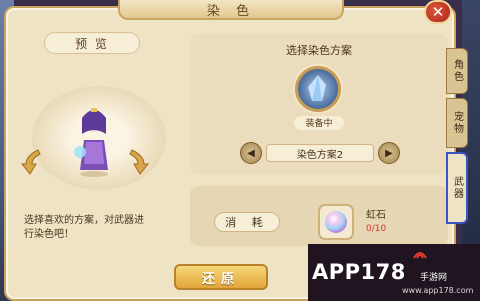 The width and height of the screenshot is (480, 301). I want to click on preview-description: 选择喜欢的方案，对武器进行染色吧！, so click(84, 227).